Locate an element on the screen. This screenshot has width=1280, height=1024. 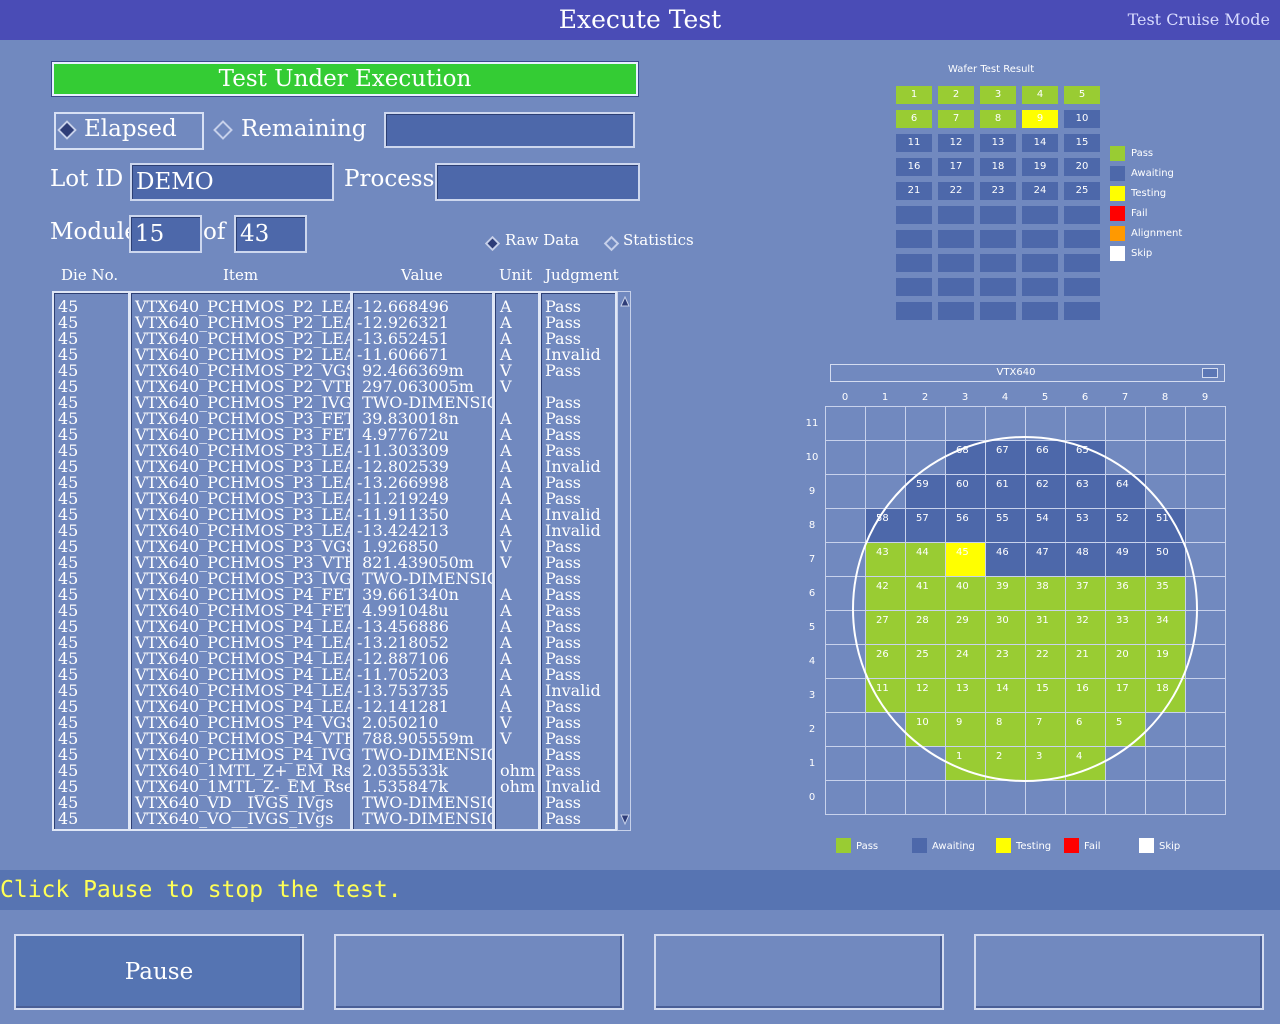
elapsed-radio is located at coordinates (67, 130).